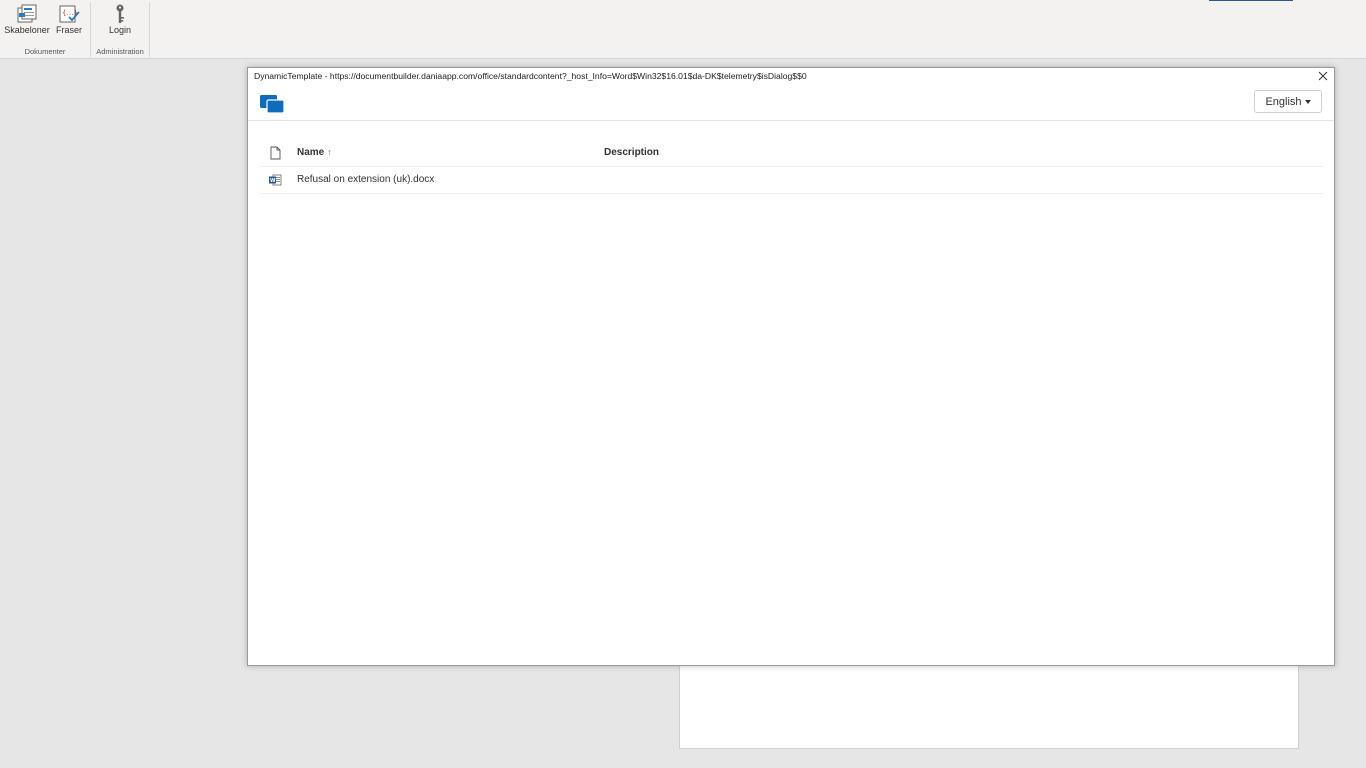 The width and height of the screenshot is (1366, 768). Describe the element at coordinates (120, 51) in the screenshot. I see `group-label-administration: Administration` at that location.